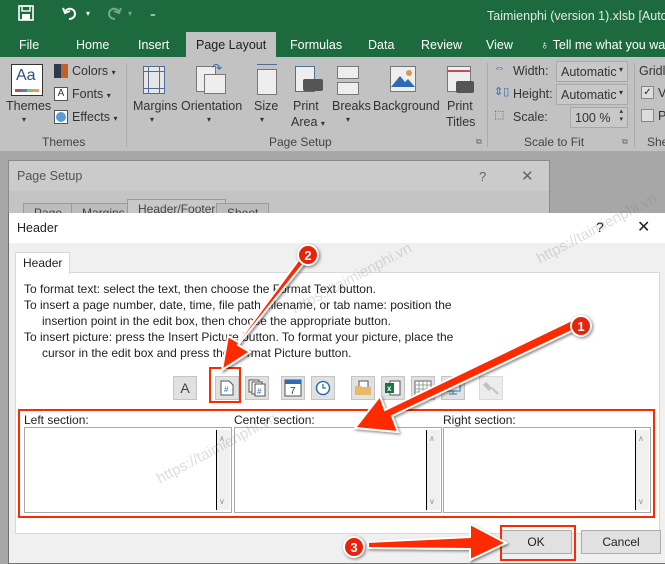 Image resolution: width=665 pixels, height=564 pixels. I want to click on step-badge-1: 1, so click(581, 326).